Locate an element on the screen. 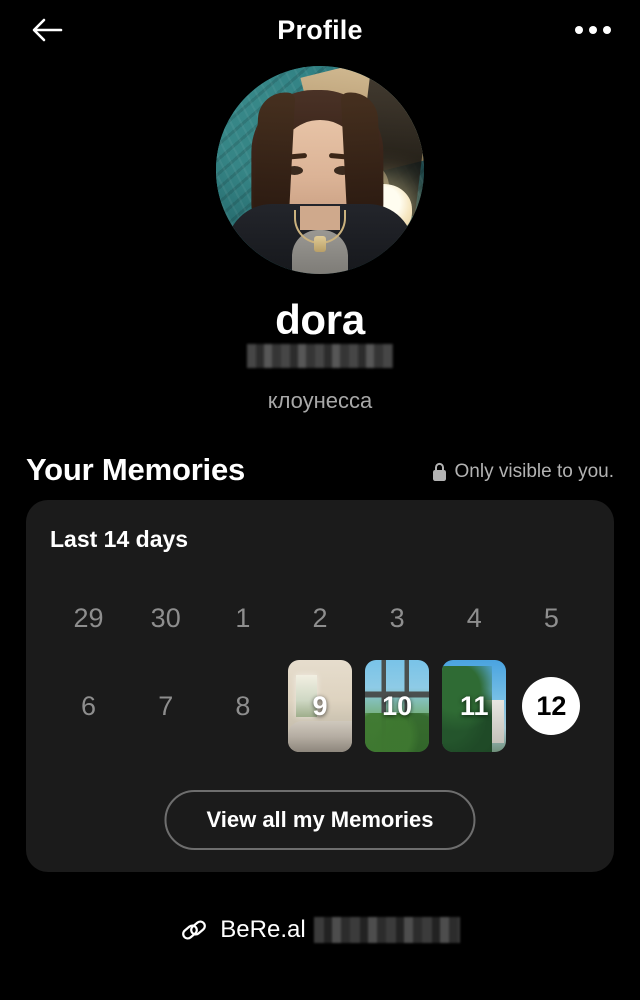  overflow-menu-button is located at coordinates (593, 30).